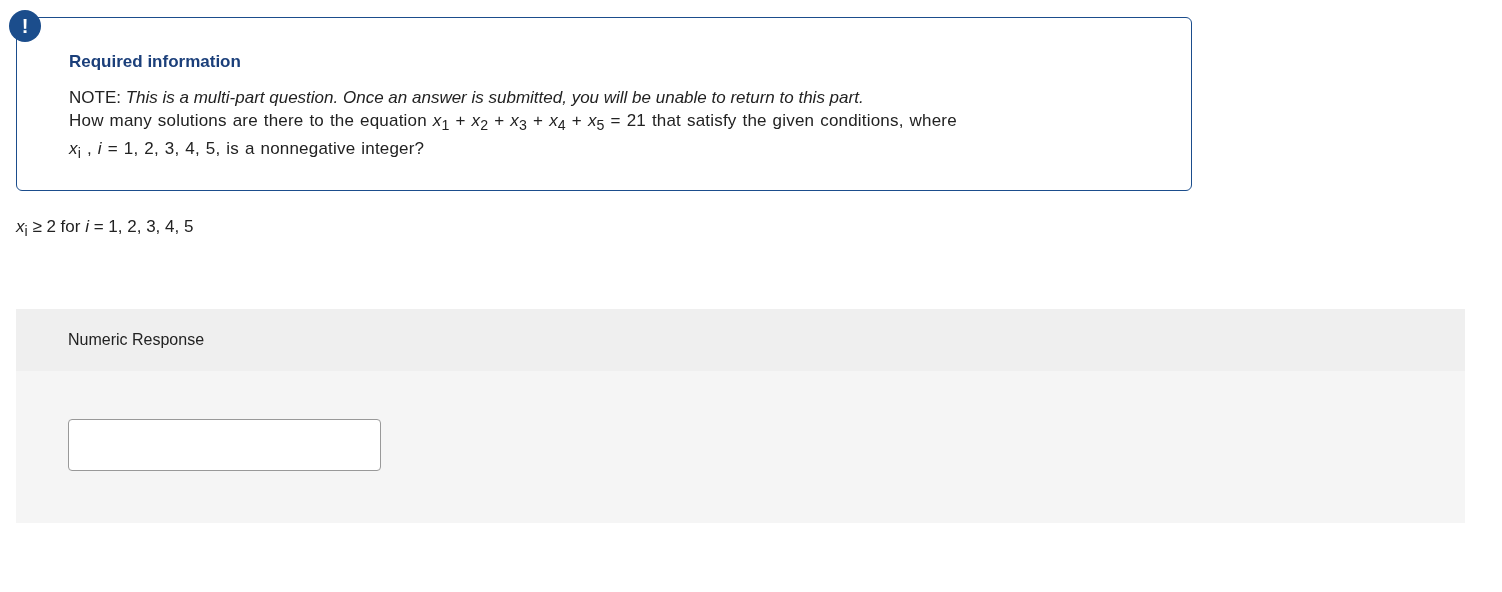  I want to click on question-text: How many solutions are there to the equation x$_{1}$ + x$_{2}$ + x$_{3}$ + x$_{4}$ + x$_{5}$ = 21 that satisfy the given conditions, where x$_{i}$ , i = 1, 2, 3, 4, 5, is a nonnegative integer?, so click(513, 137).